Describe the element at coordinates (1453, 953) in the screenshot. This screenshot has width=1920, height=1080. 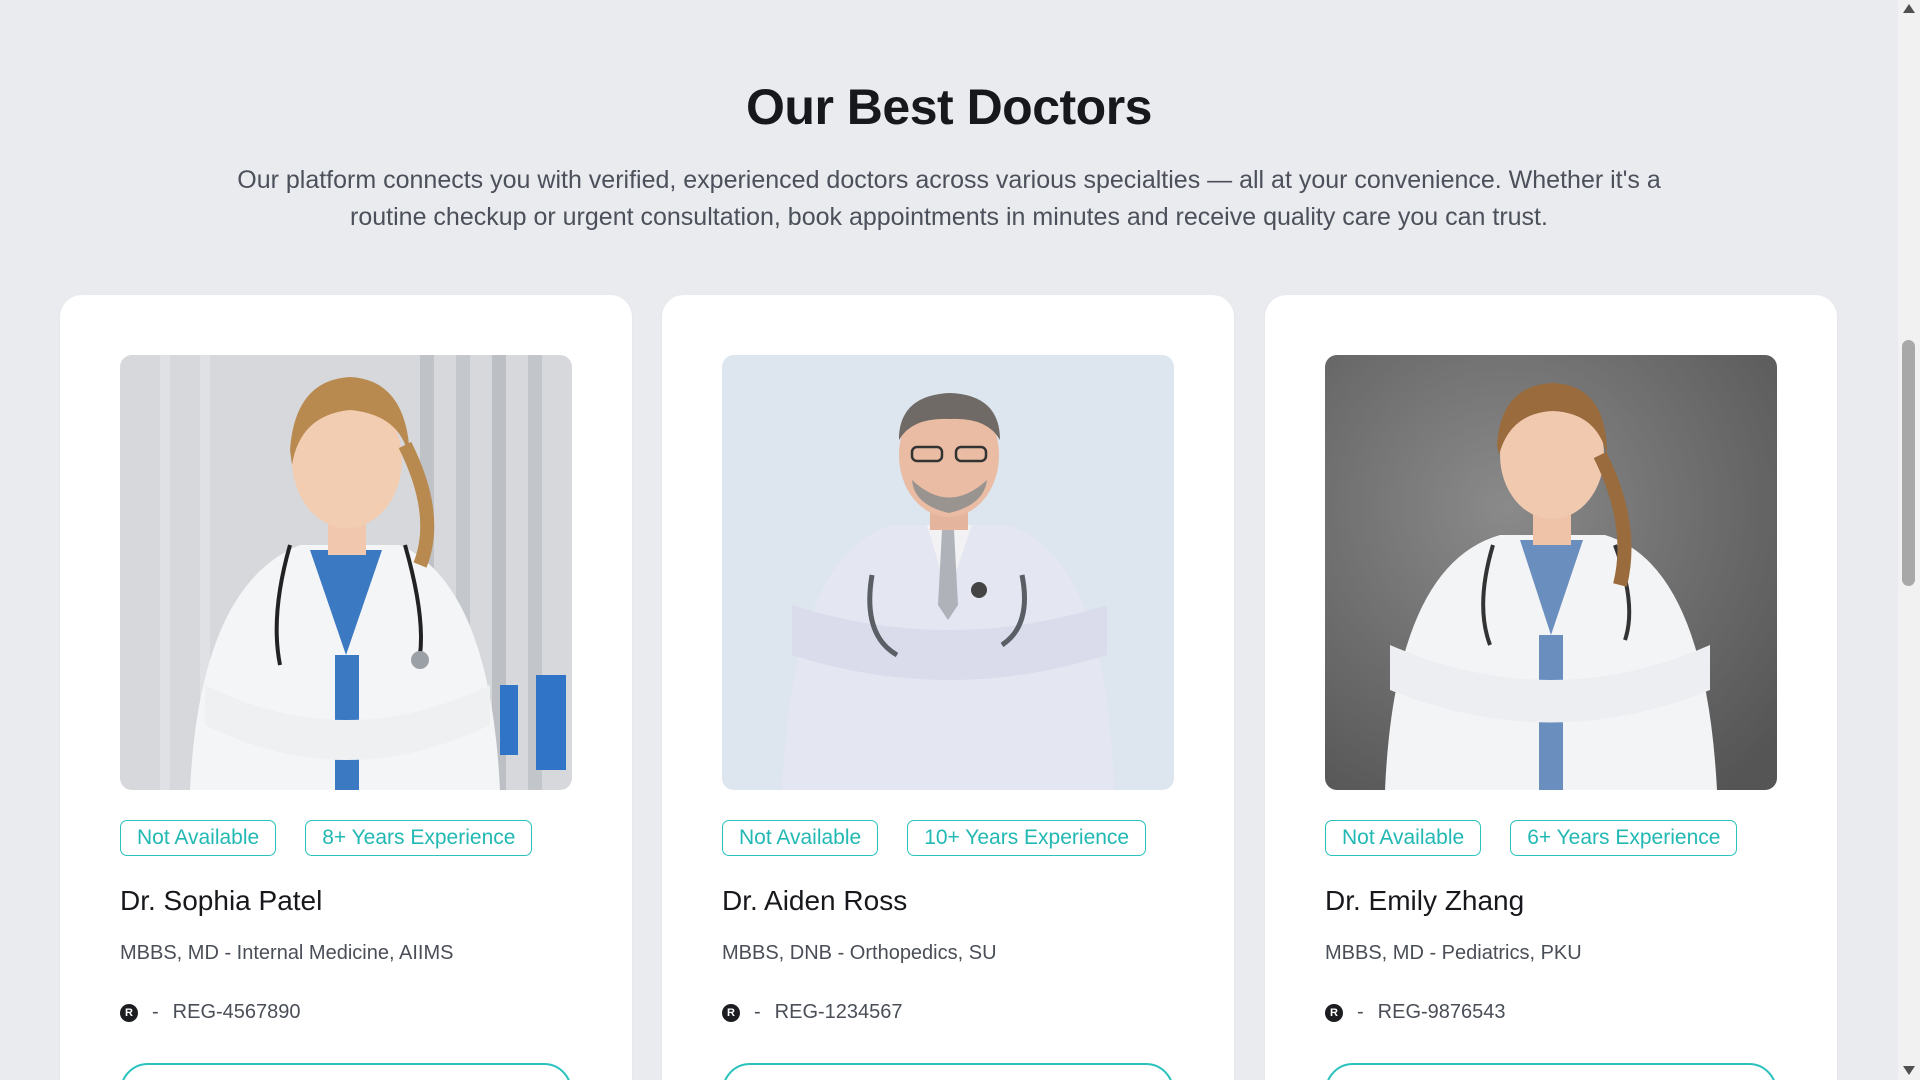
I see `doctor-qualification: MBBS, MD - Pediatrics, PKU` at that location.